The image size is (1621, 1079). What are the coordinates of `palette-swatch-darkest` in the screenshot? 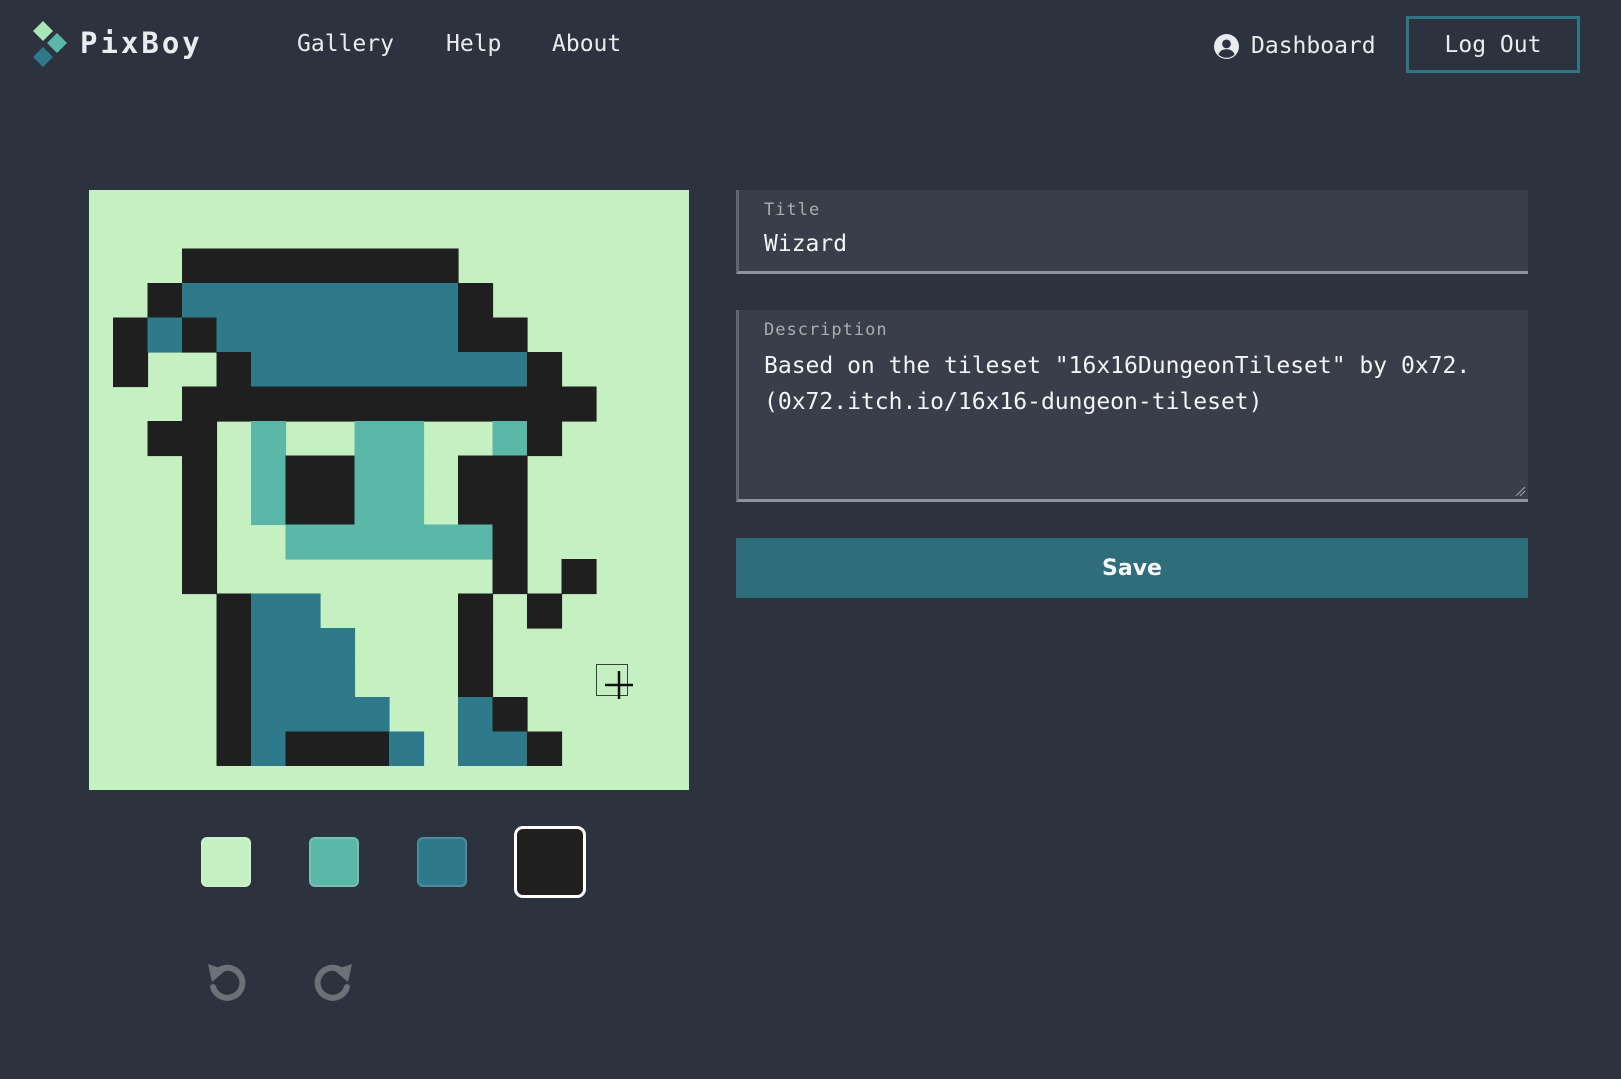 It's located at (550, 862).